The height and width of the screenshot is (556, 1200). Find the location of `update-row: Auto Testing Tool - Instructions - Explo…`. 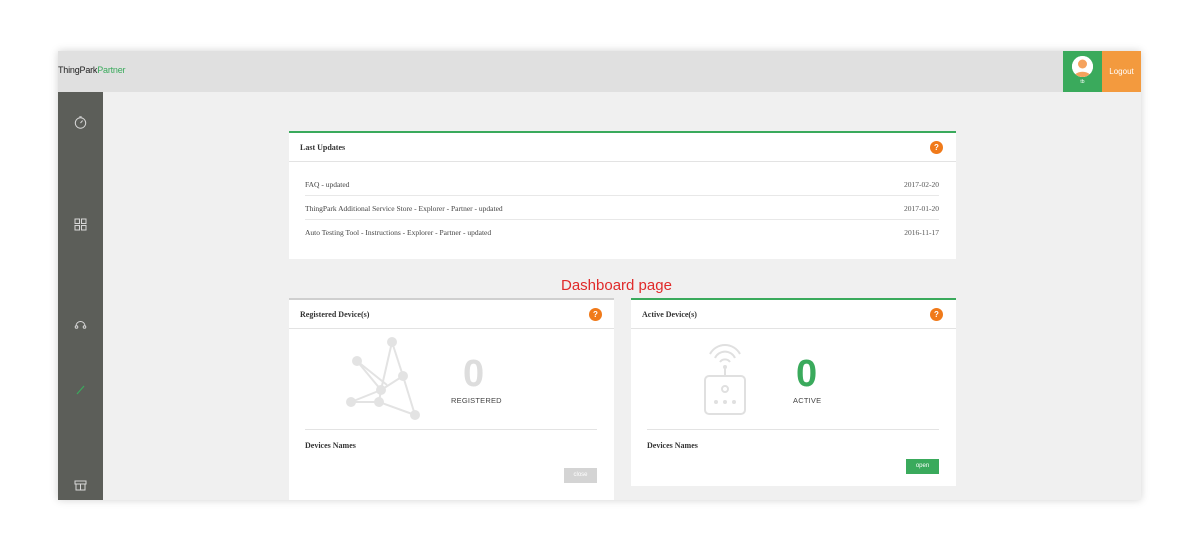

update-row: Auto Testing Tool - Instructions - Explo… is located at coordinates (622, 232).